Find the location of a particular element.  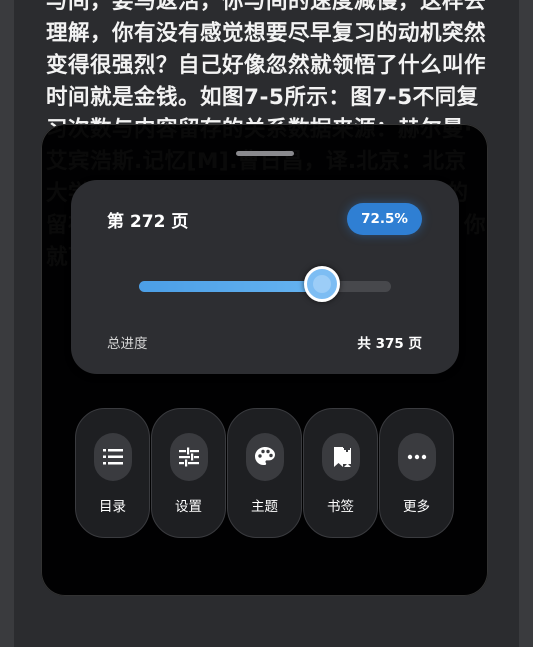

more-icon is located at coordinates (417, 457).